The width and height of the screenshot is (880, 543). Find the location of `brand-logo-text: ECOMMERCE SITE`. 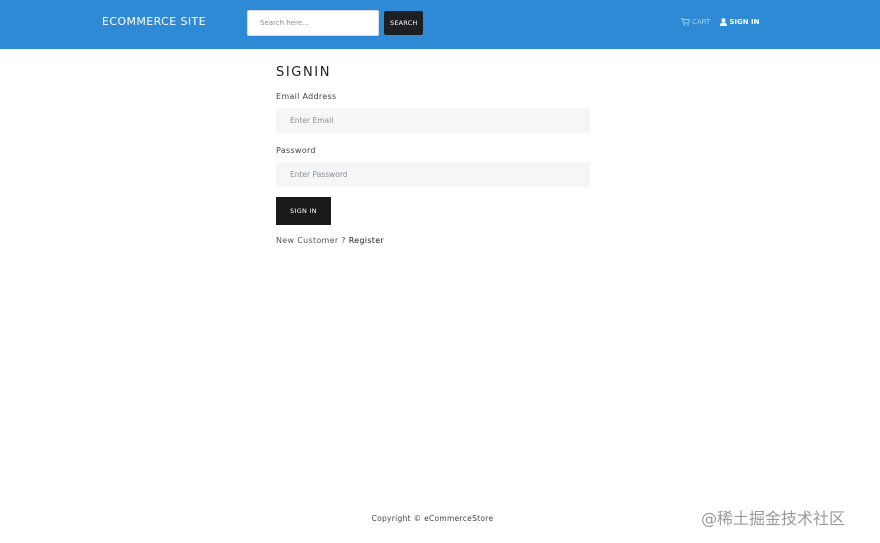

brand-logo-text: ECOMMERCE SITE is located at coordinates (154, 21).